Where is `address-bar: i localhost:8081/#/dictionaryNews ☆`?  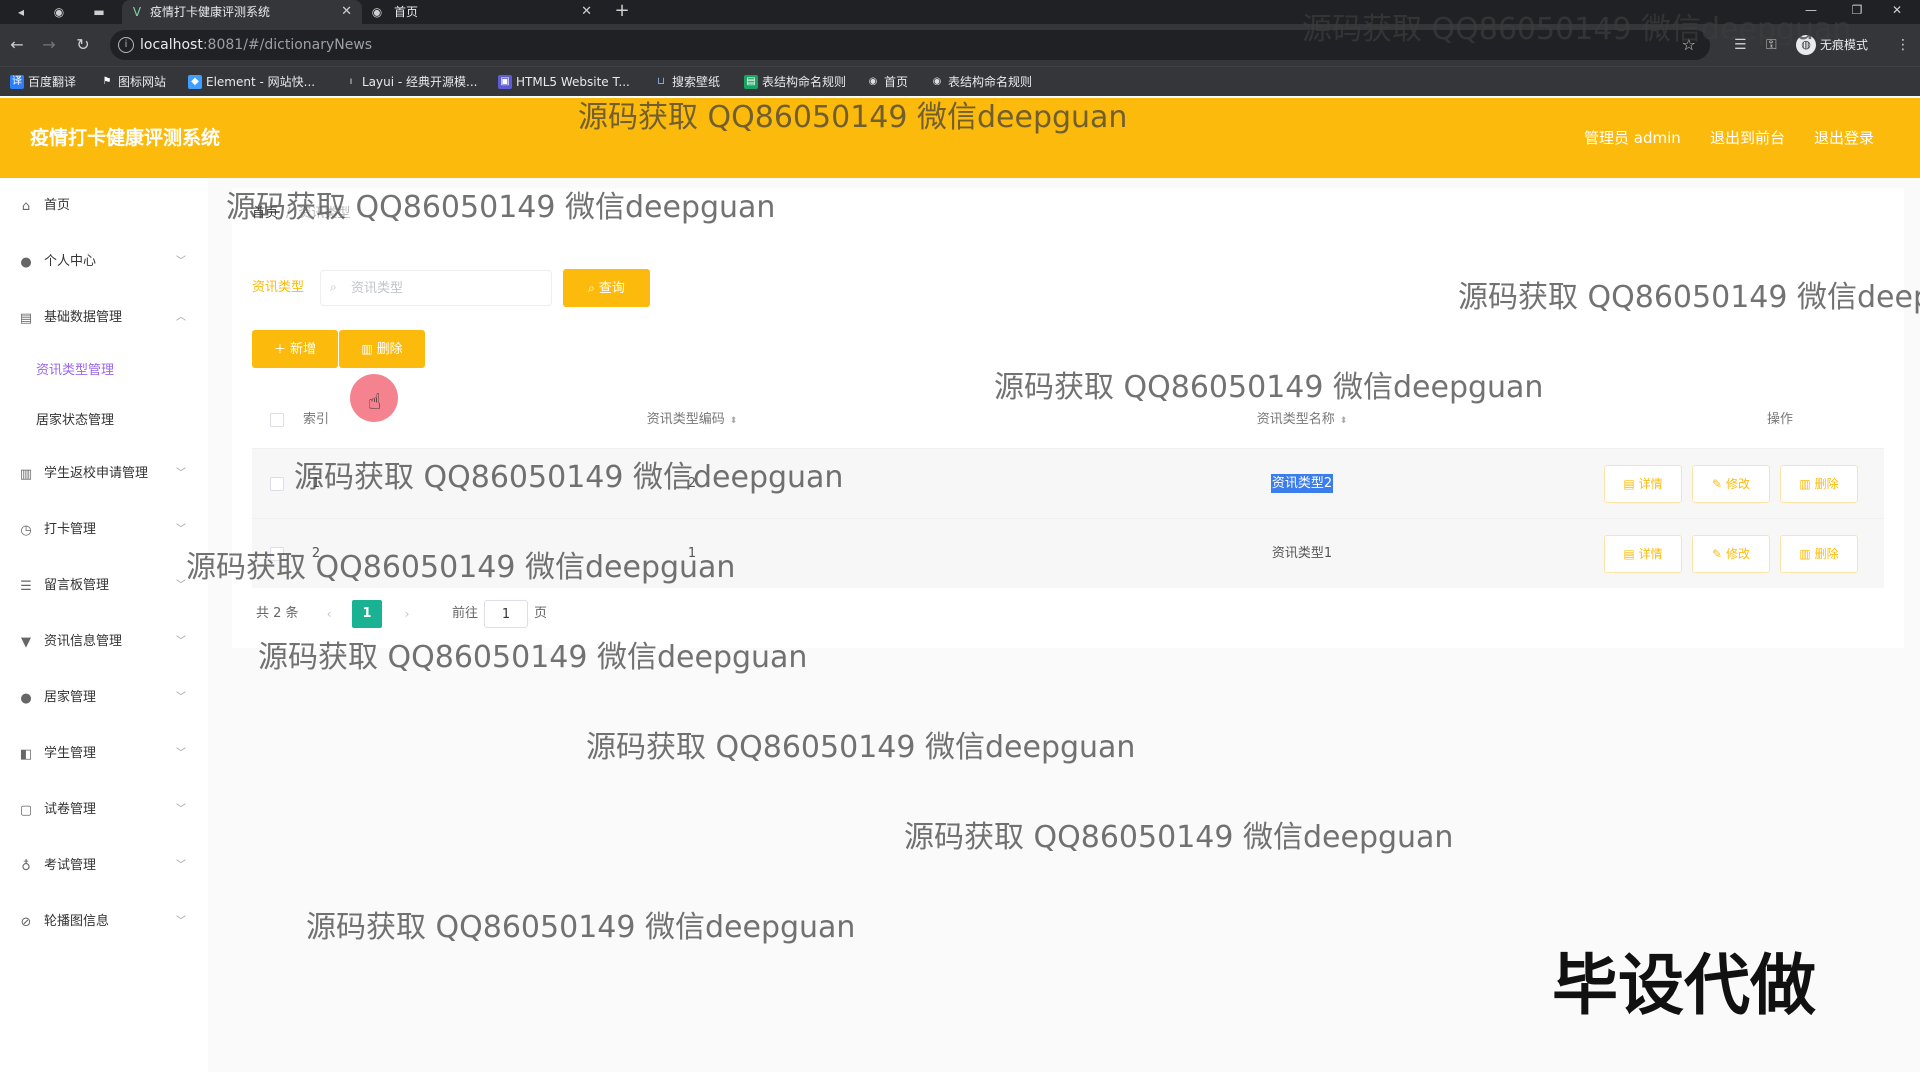
address-bar: i localhost:8081/#/dictionaryNews ☆ is located at coordinates (910, 45).